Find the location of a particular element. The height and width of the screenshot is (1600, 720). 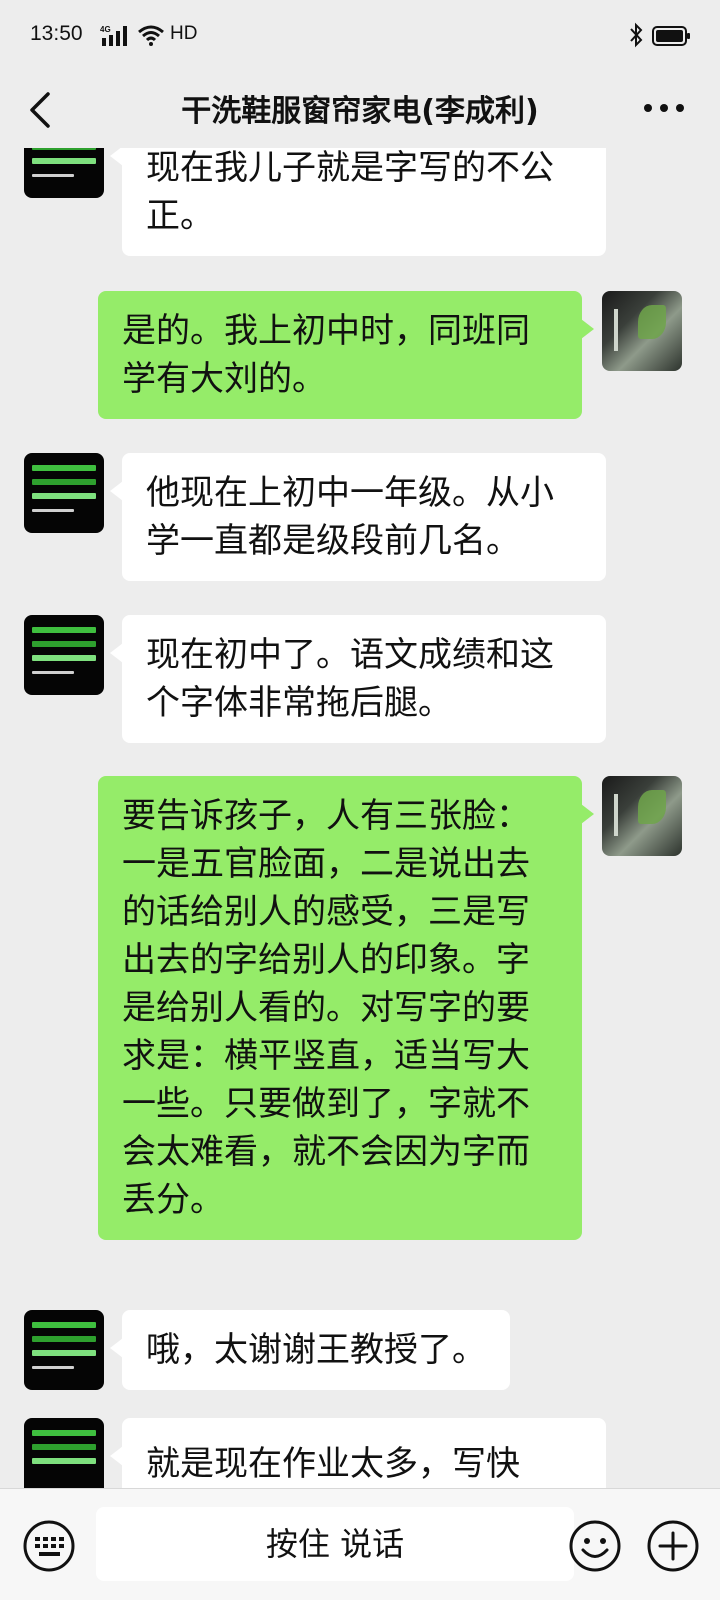

message-row: 是的。我上初中时，同班同学有大刘的。 is located at coordinates (360, 361).